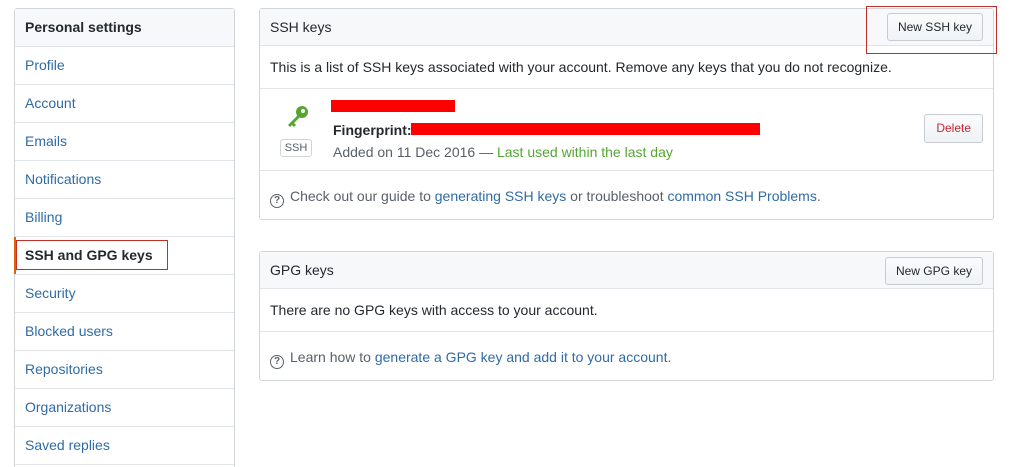 The image size is (1029, 467). I want to click on sidebar-item-saved-replies: Saved replies, so click(124, 446).